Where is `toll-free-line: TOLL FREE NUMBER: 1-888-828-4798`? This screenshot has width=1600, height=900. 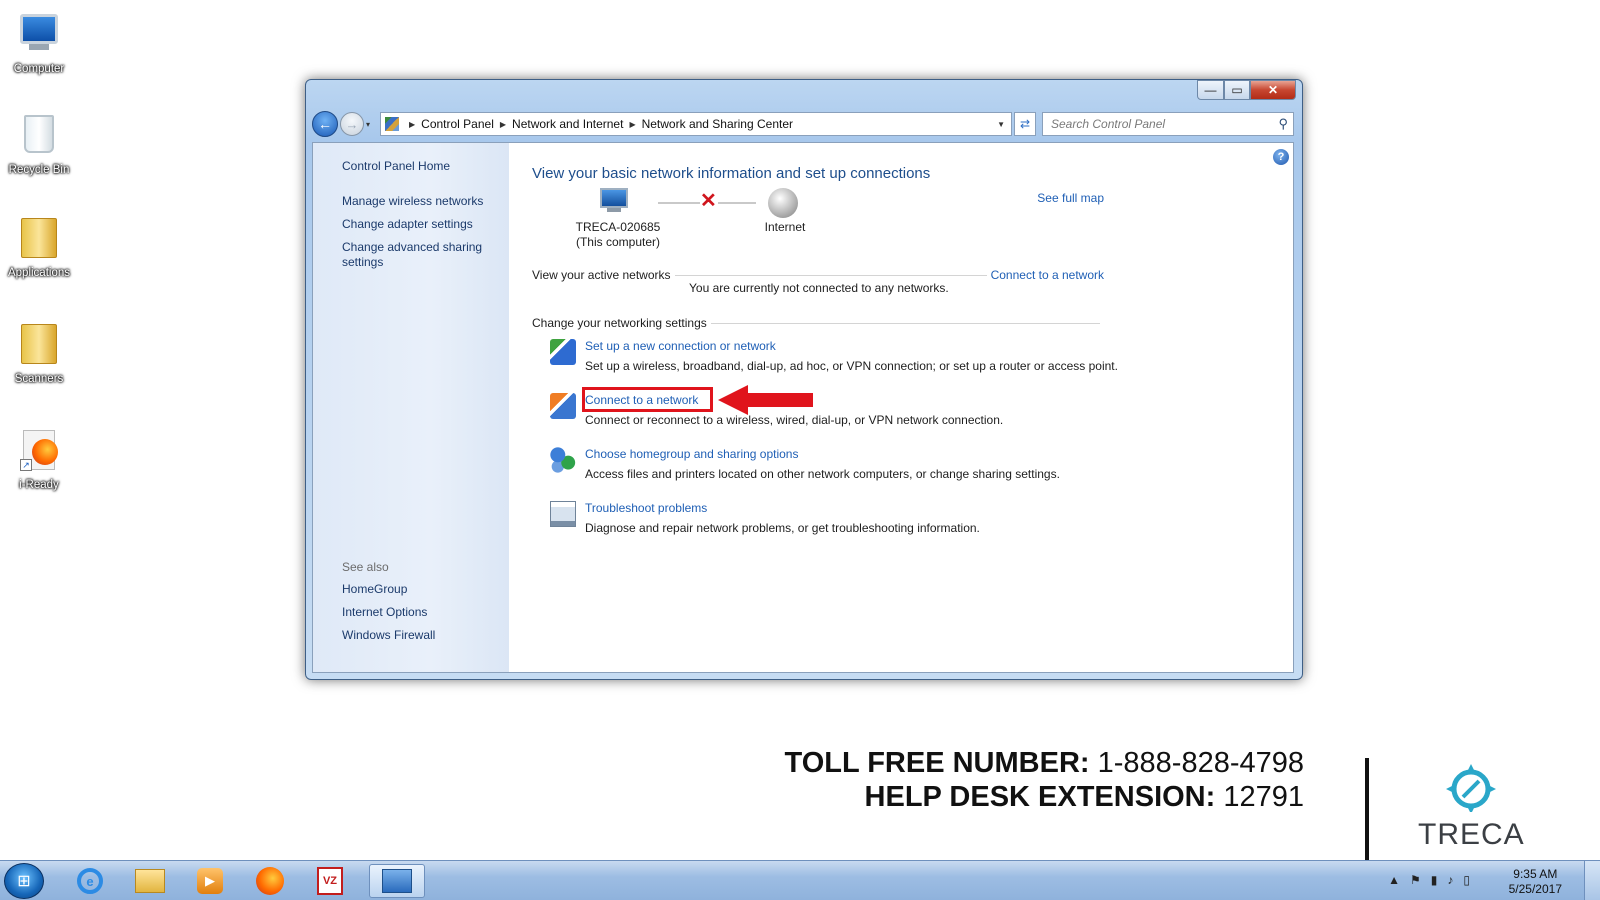
toll-free-line: TOLL FREE NUMBER: 1-888-828-4798 is located at coordinates (1045, 763).